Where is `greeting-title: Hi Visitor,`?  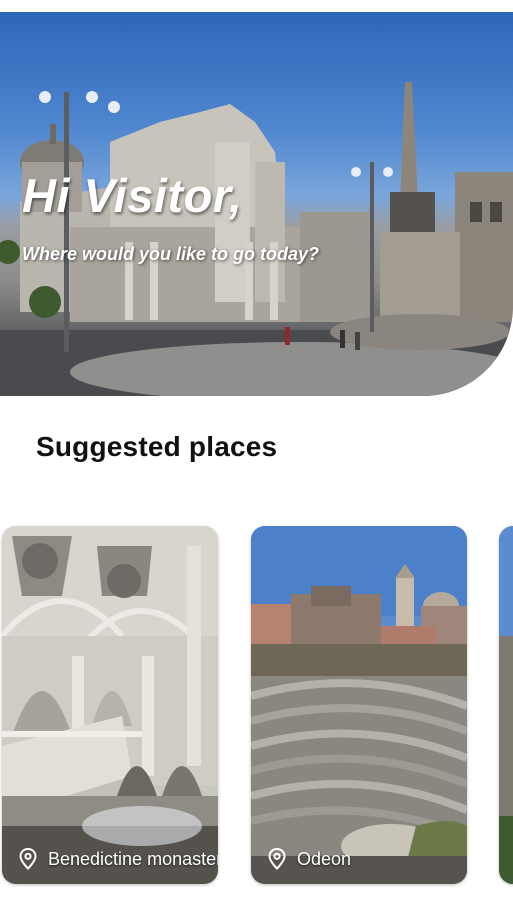 greeting-title: Hi Visitor, is located at coordinates (132, 195).